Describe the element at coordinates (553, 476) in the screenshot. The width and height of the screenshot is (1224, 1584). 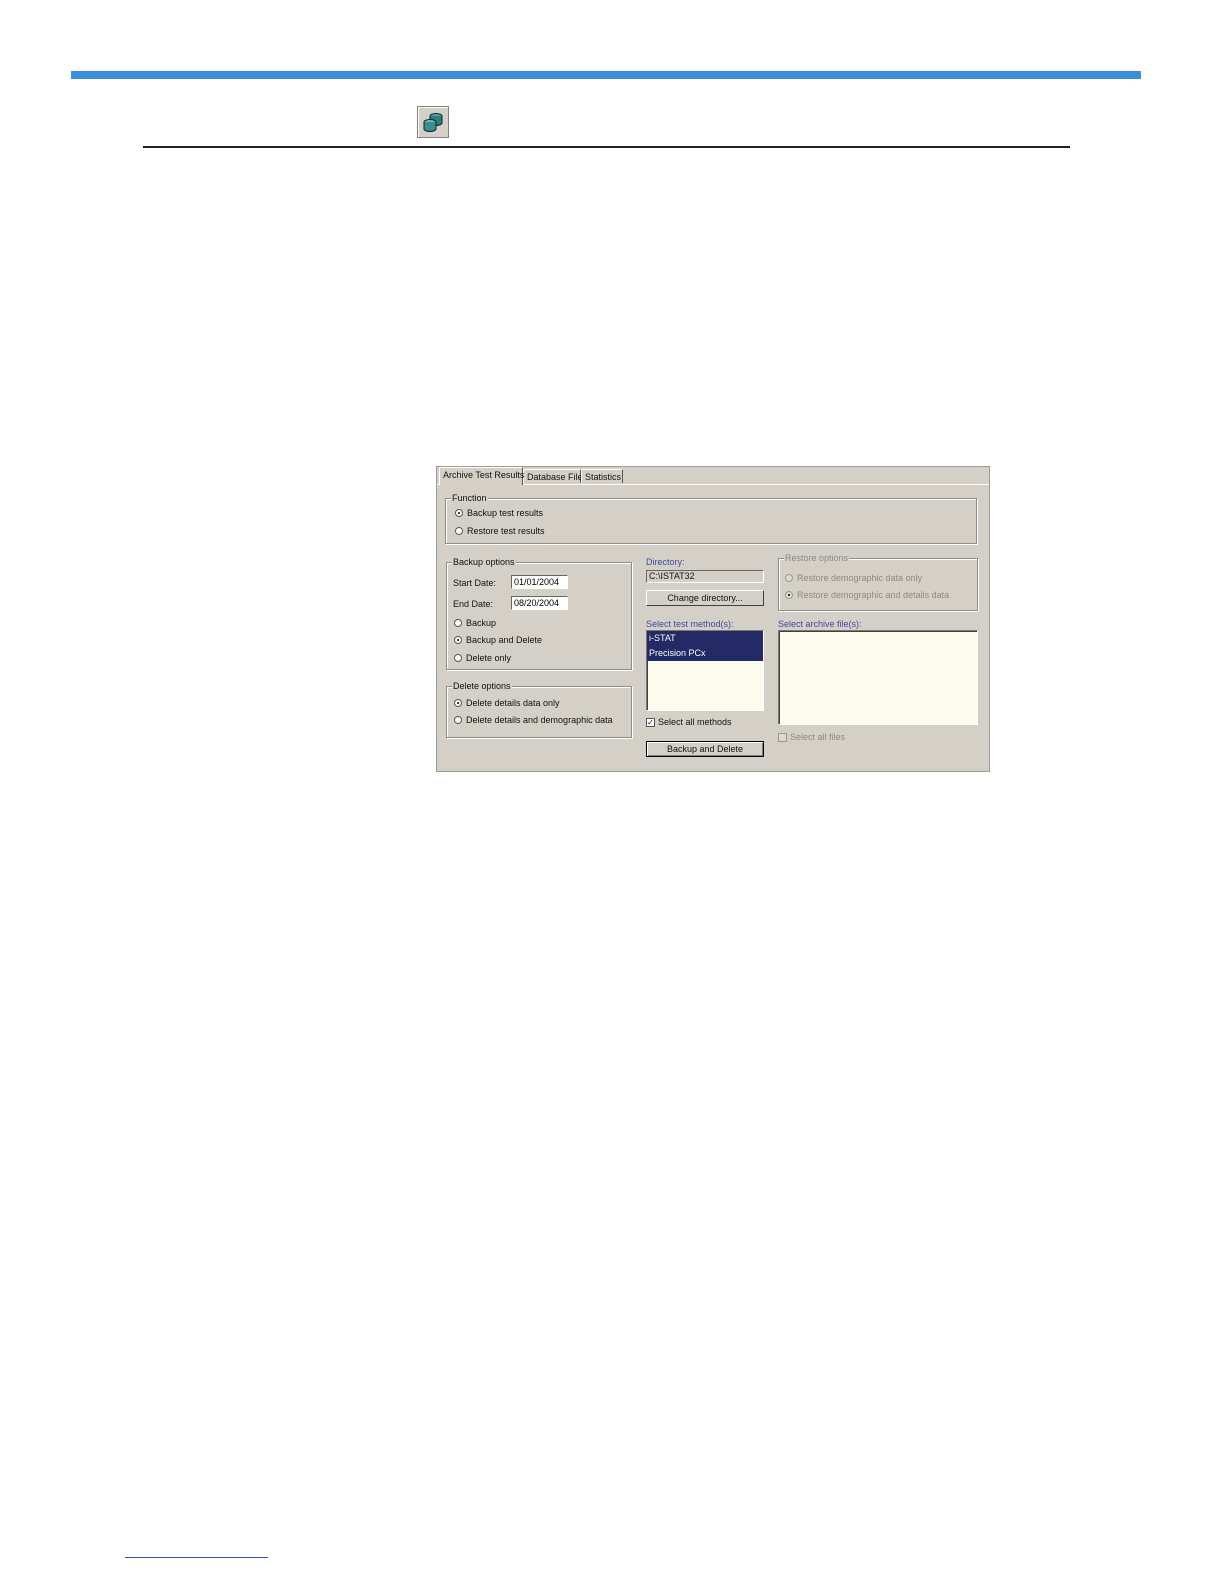
I see `tab-database-file: Database File` at that location.